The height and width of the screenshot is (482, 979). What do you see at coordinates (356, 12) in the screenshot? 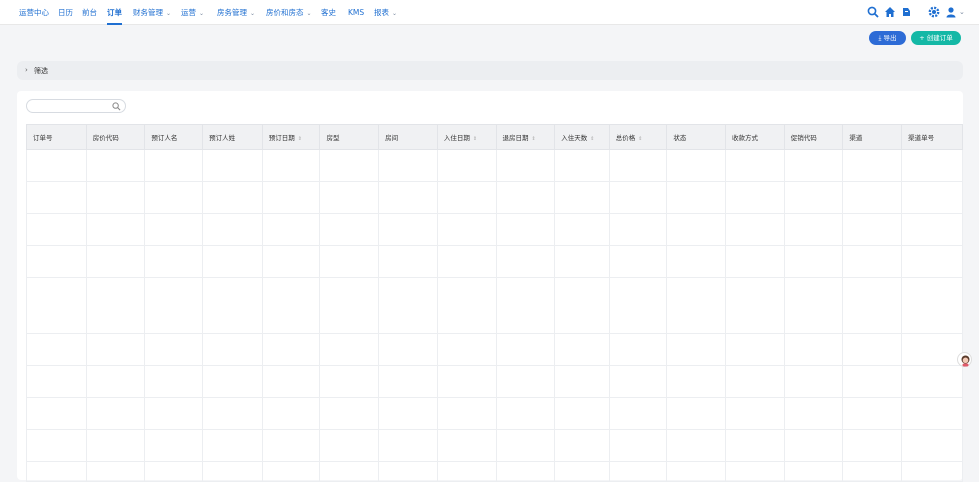
I see `nav-item-9: KMS` at bounding box center [356, 12].